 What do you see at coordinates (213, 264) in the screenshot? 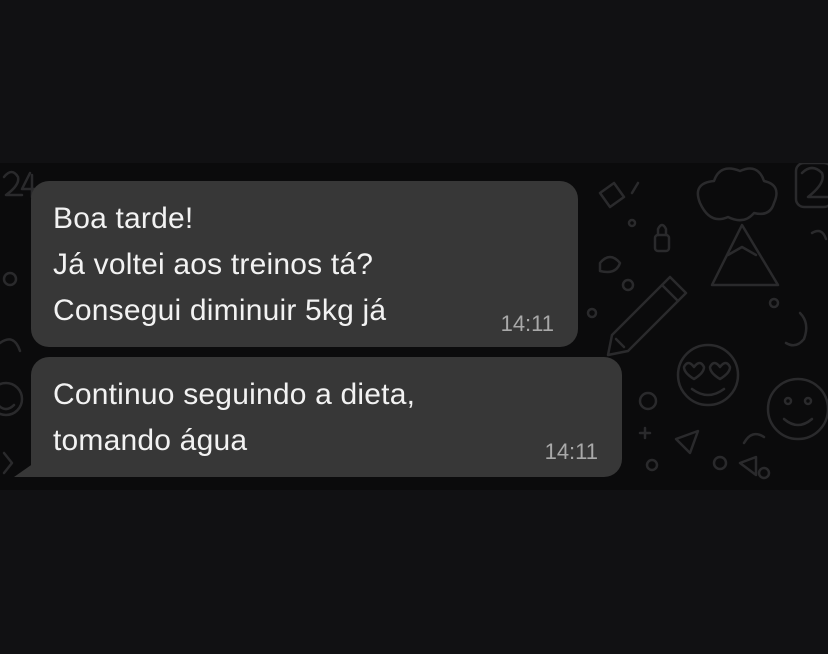
I see `message-text-line: Já voltei aos treinos tá?` at bounding box center [213, 264].